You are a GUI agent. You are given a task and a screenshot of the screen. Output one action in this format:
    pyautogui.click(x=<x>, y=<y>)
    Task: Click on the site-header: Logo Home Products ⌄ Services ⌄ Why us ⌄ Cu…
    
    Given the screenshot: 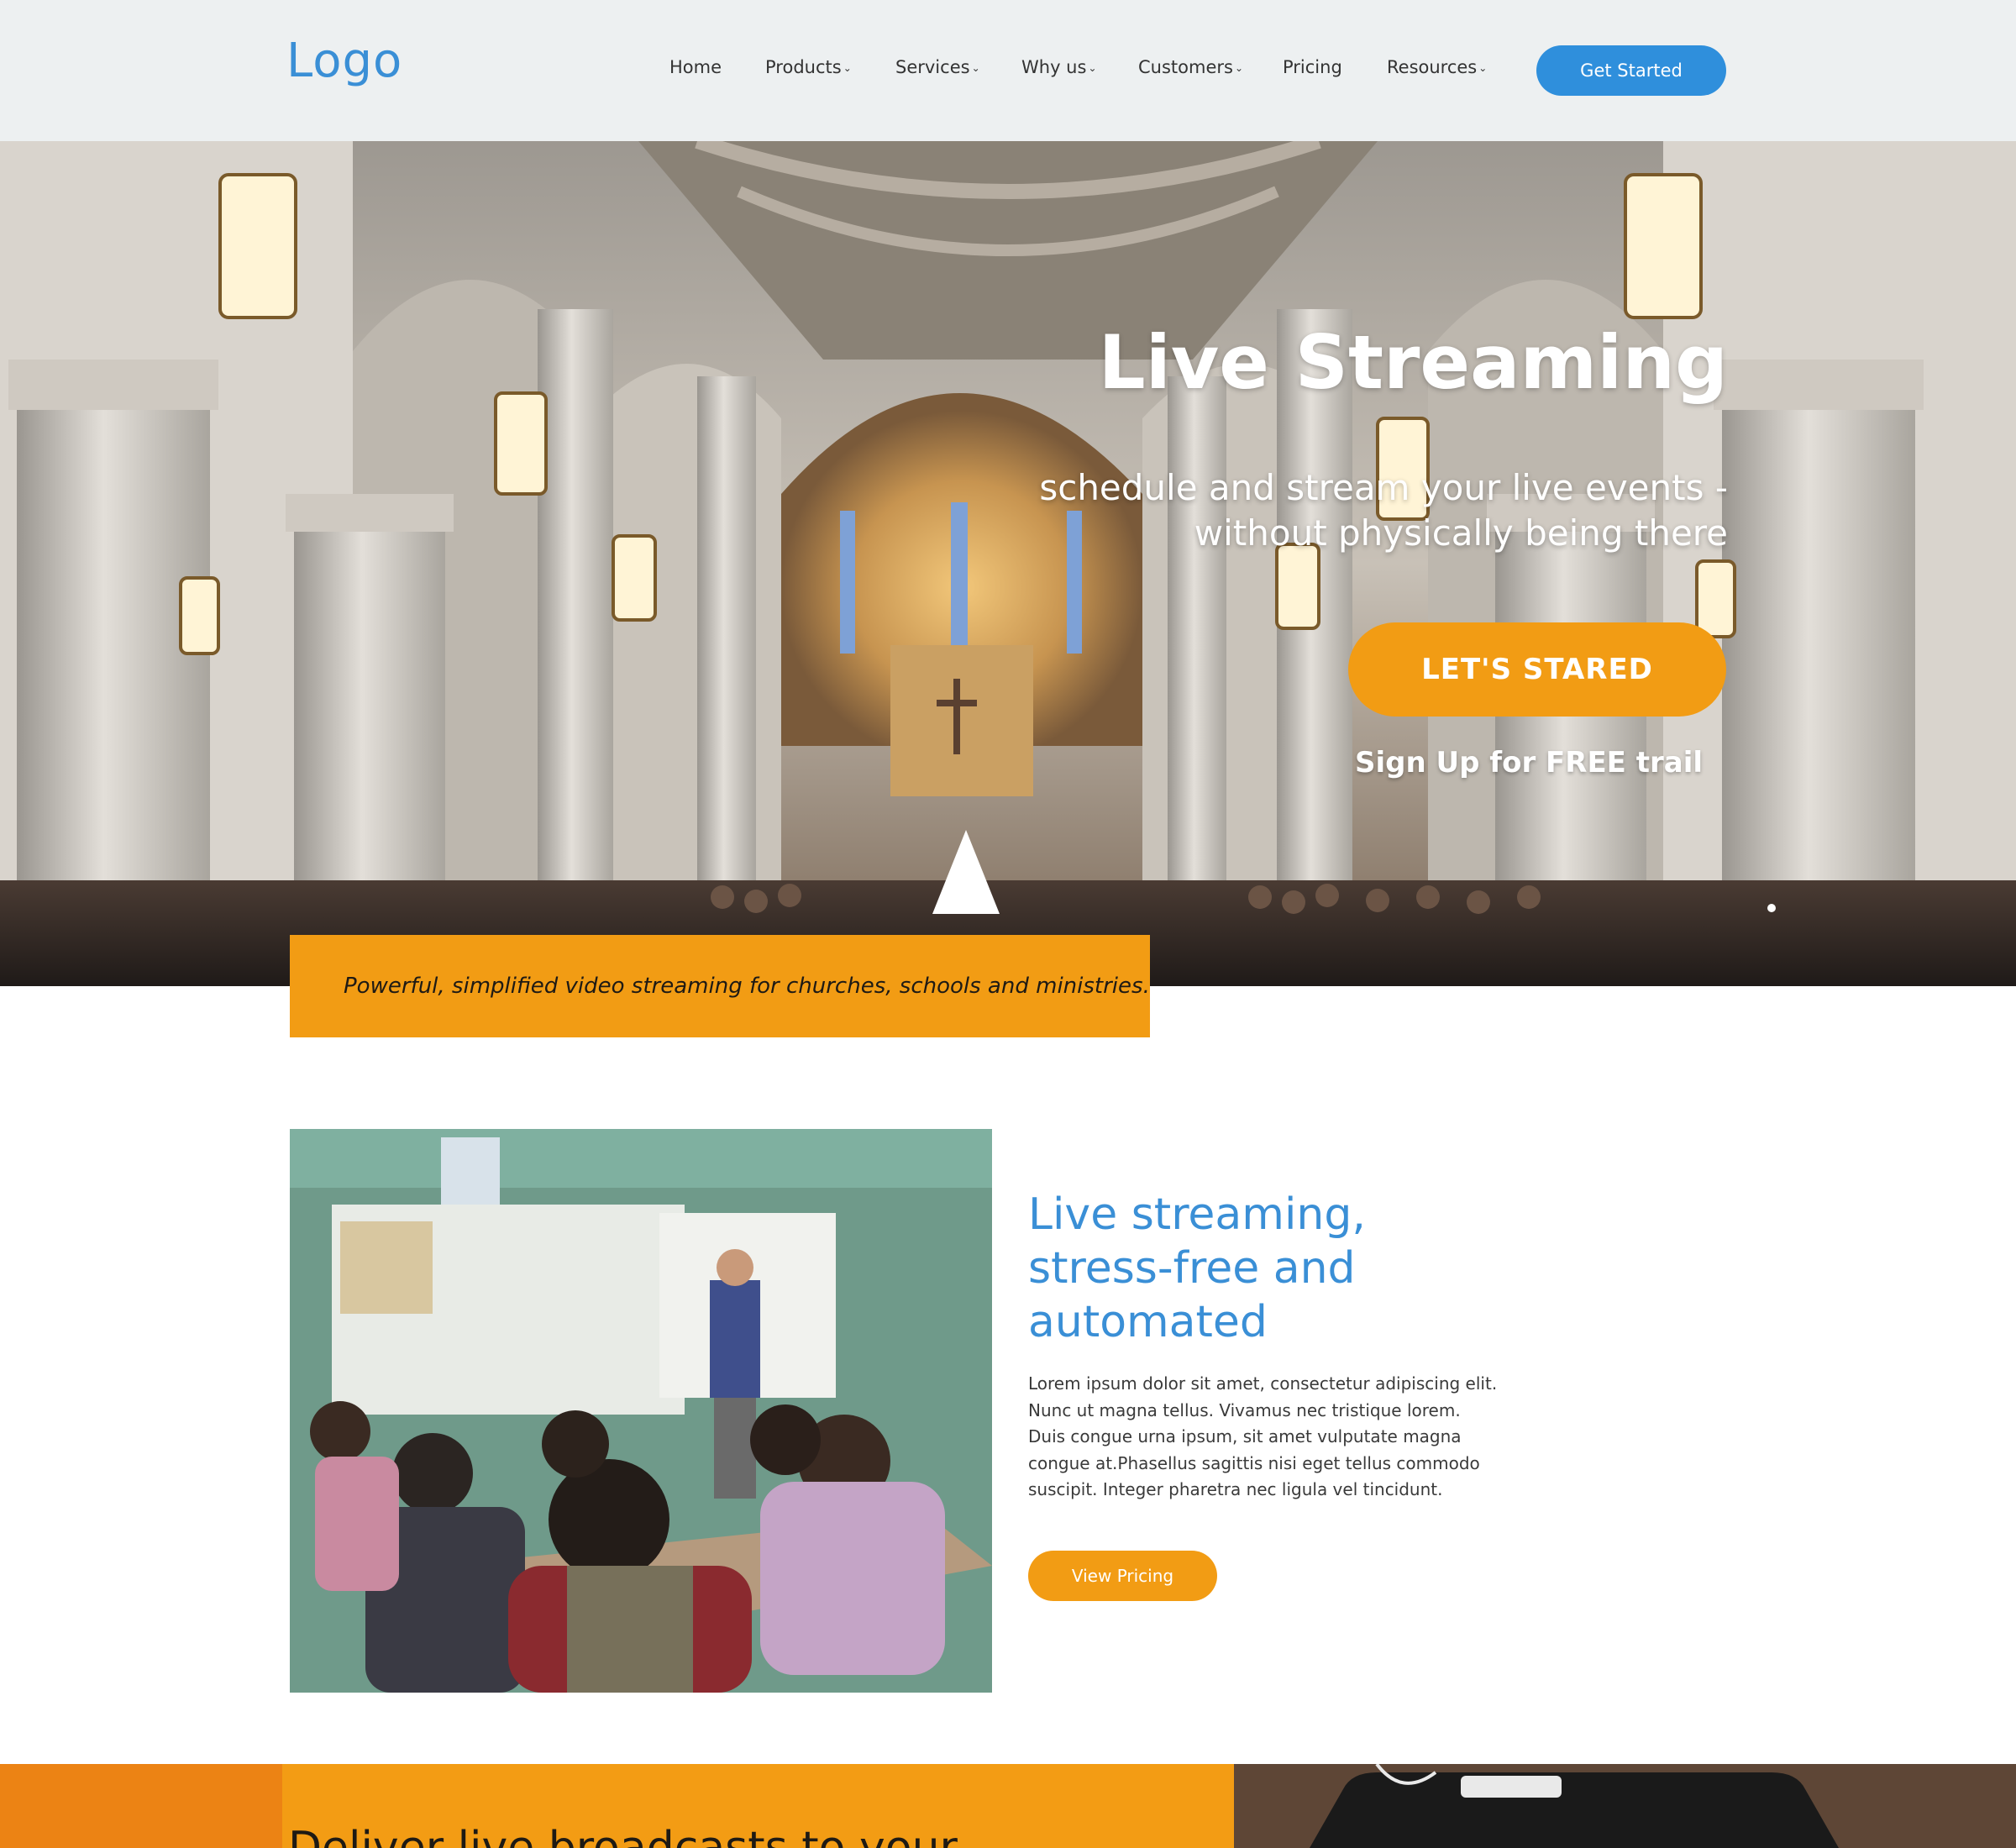 What is the action you would take?
    pyautogui.click(x=1008, y=70)
    